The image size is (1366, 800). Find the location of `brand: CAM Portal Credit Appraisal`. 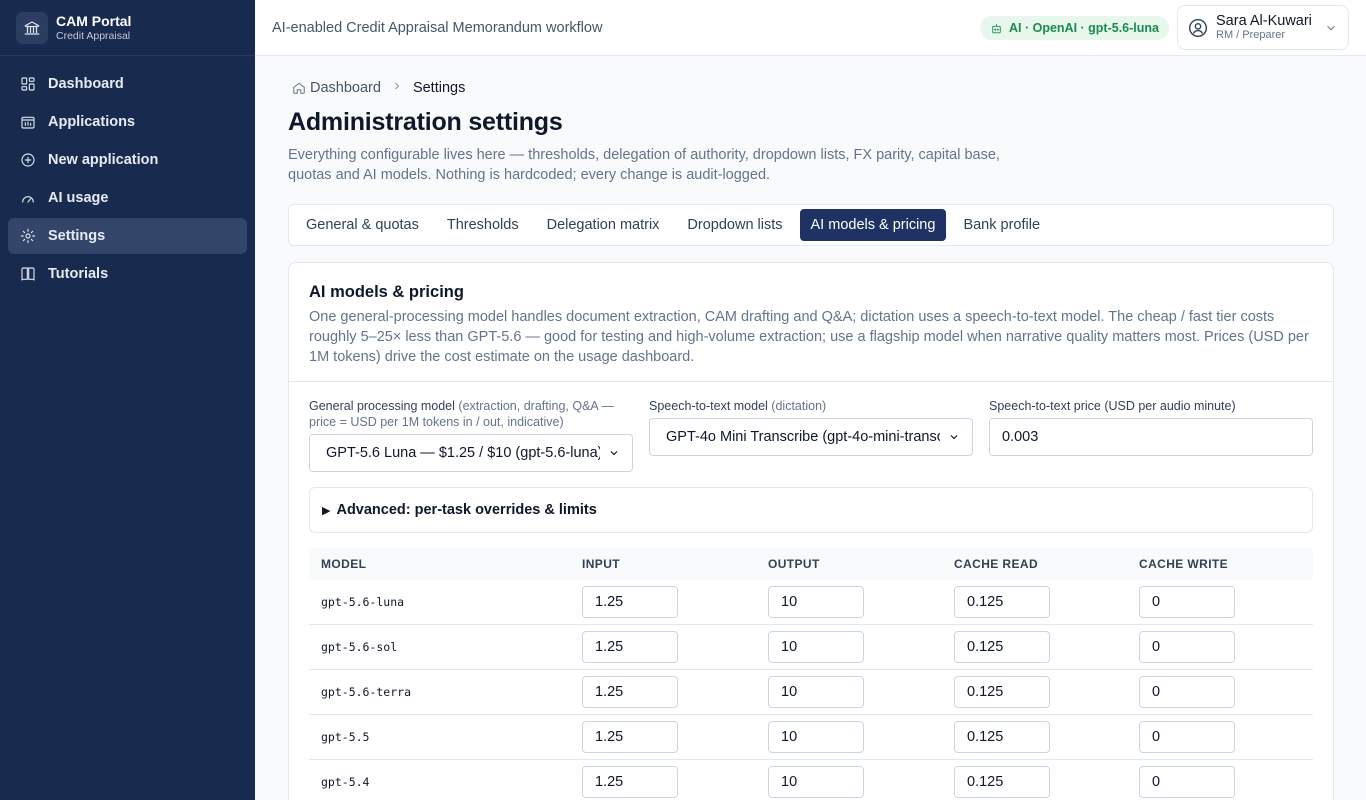

brand: CAM Portal Credit Appraisal is located at coordinates (127, 28).